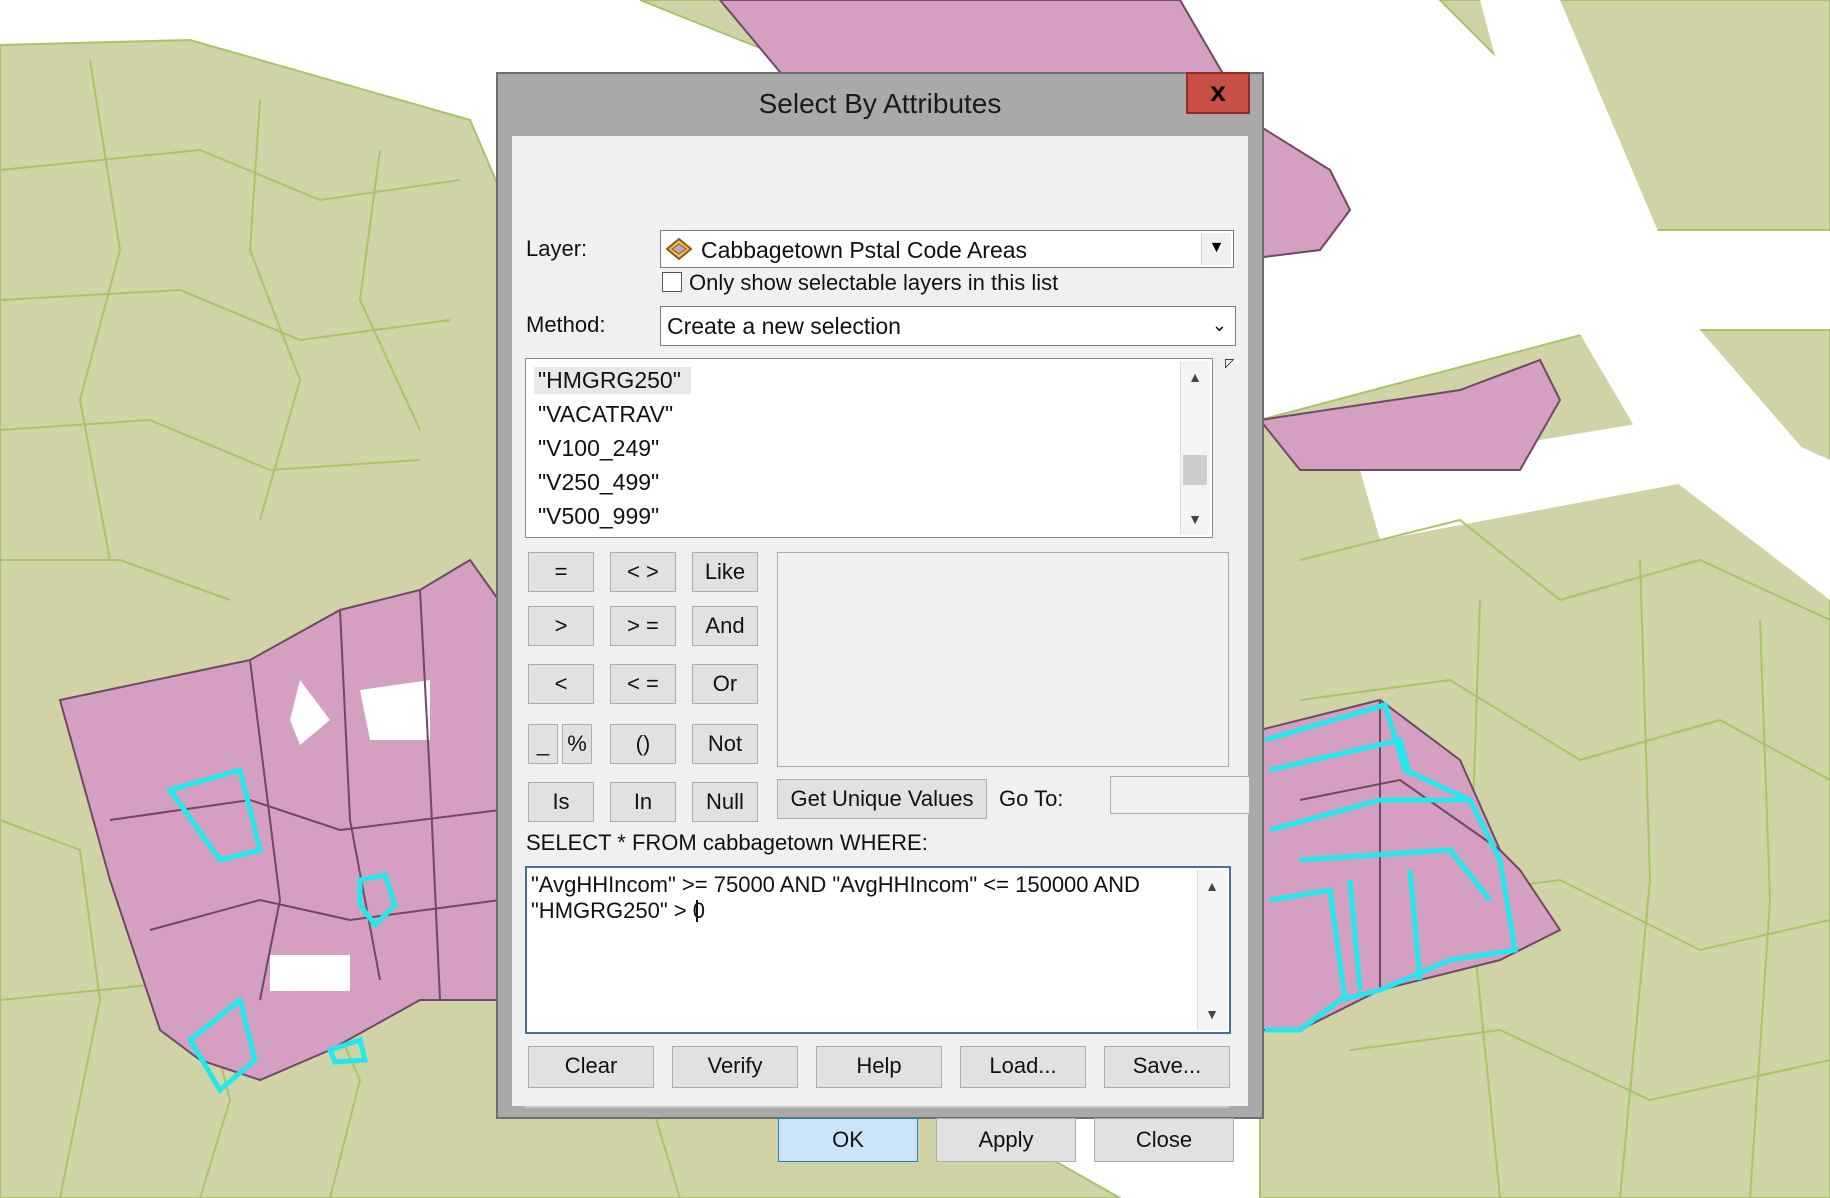 This screenshot has width=1830, height=1198. I want to click on scrollbar-thumb, so click(1195, 470).